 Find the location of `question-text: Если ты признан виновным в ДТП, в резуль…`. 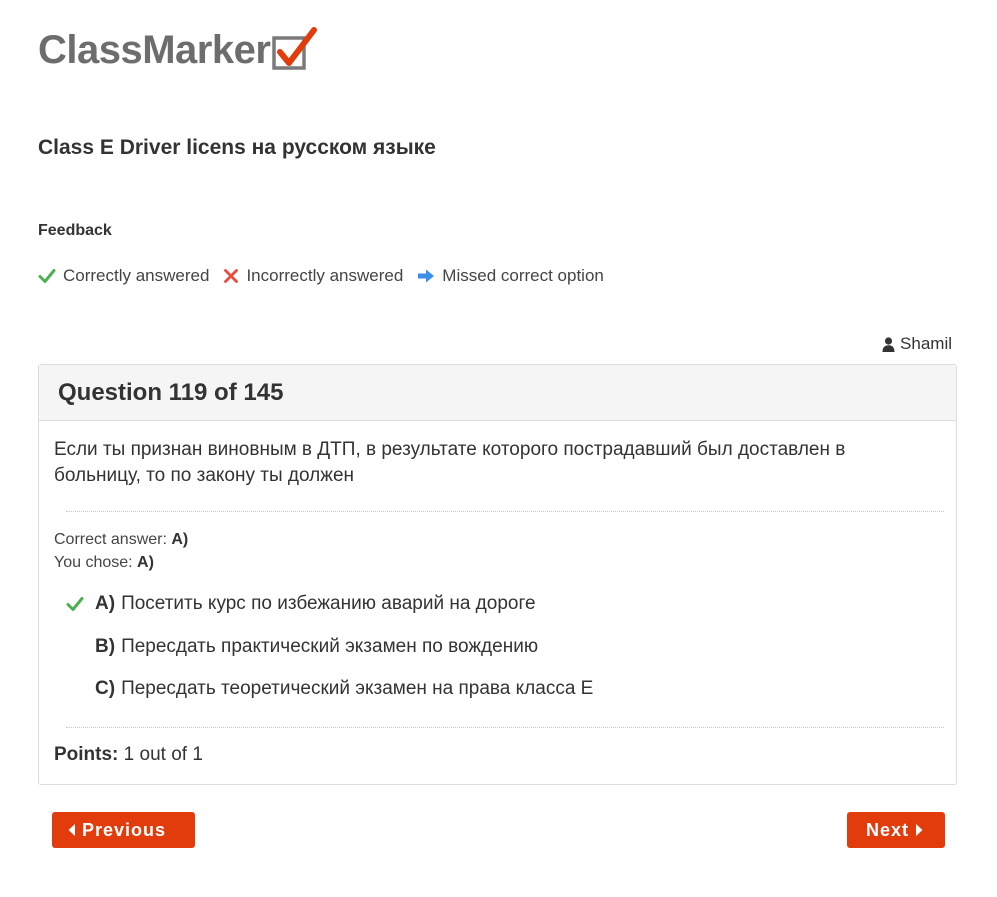

question-text: Если ты признан виновным в ДТП, в резуль… is located at coordinates (450, 462).